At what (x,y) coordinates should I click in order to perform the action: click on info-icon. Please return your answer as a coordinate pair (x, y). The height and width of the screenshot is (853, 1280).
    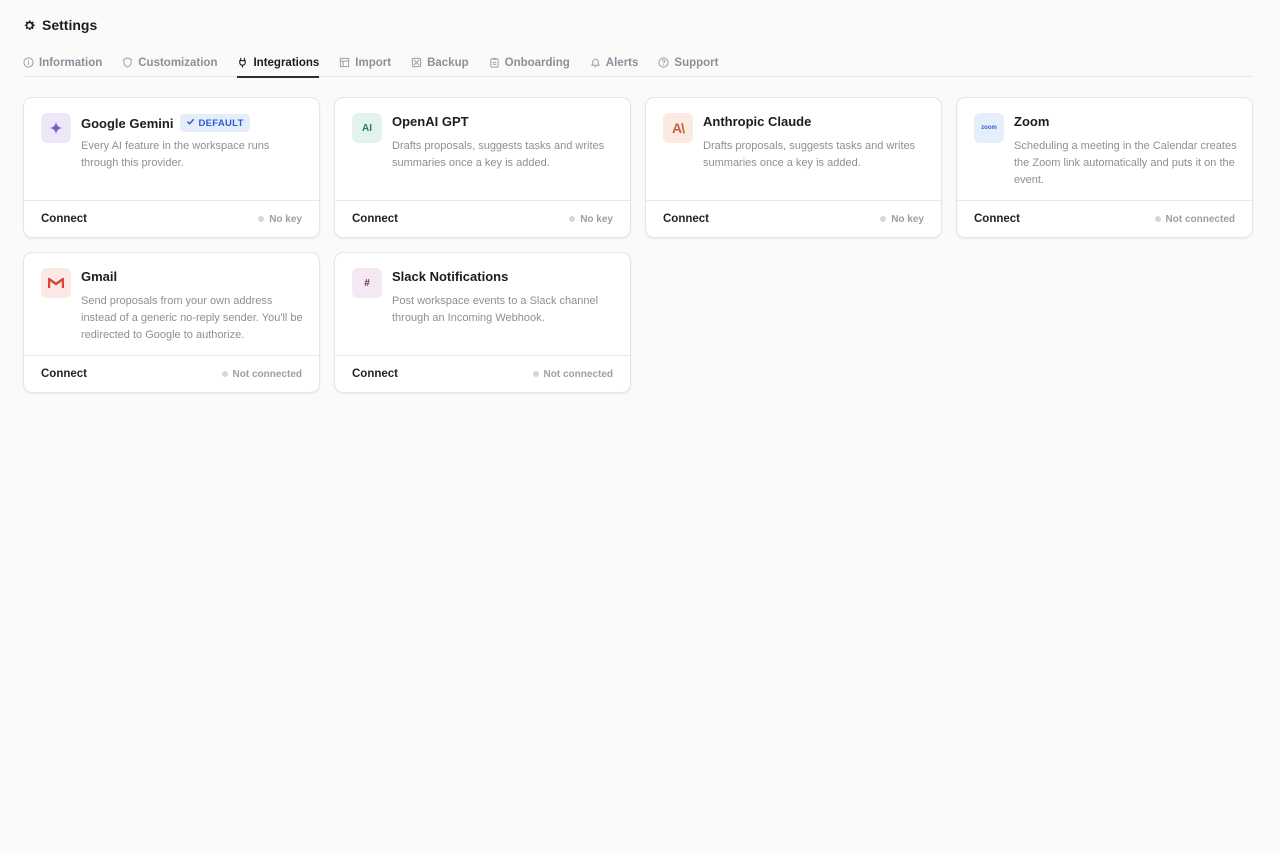
    Looking at the image, I should click on (28, 62).